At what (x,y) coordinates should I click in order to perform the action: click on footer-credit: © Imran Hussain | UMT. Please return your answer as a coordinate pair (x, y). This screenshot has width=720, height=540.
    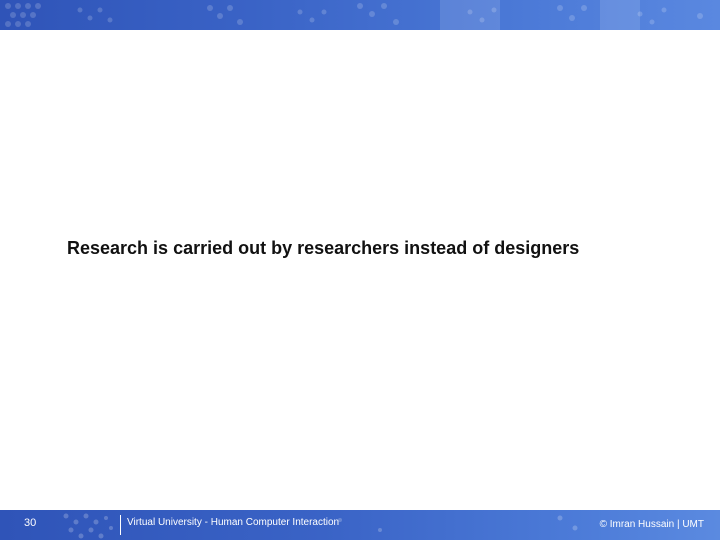
    Looking at the image, I should click on (651, 524).